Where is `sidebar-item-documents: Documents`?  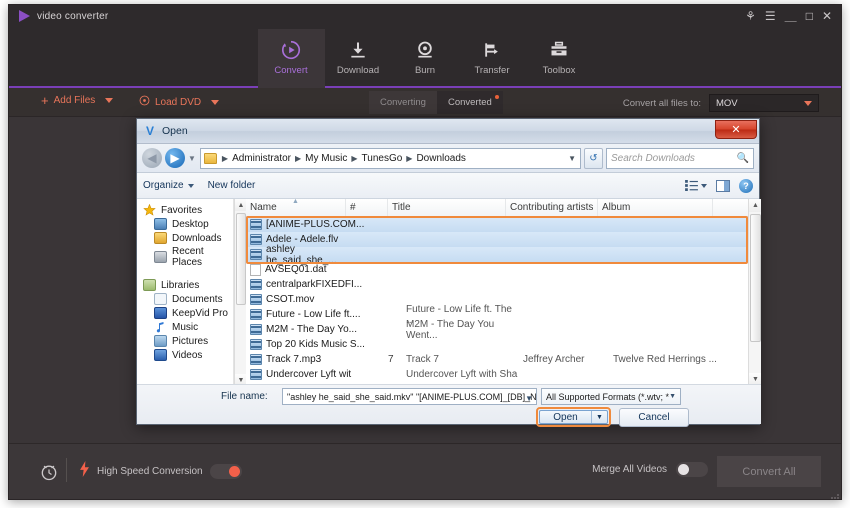
sidebar-item-documents: Documents is located at coordinates (188, 299).